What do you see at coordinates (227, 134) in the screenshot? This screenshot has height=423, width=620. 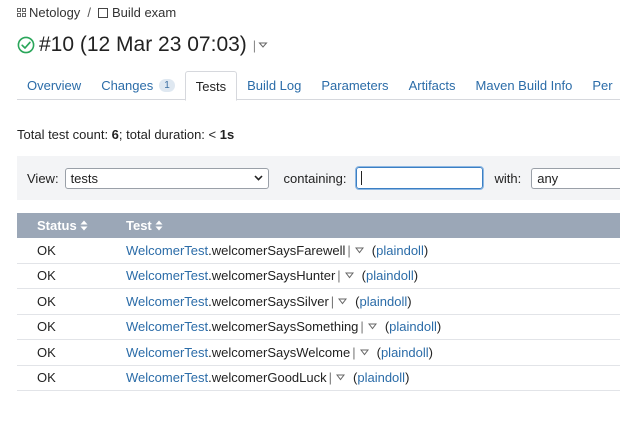 I see `test-duration: 1s` at bounding box center [227, 134].